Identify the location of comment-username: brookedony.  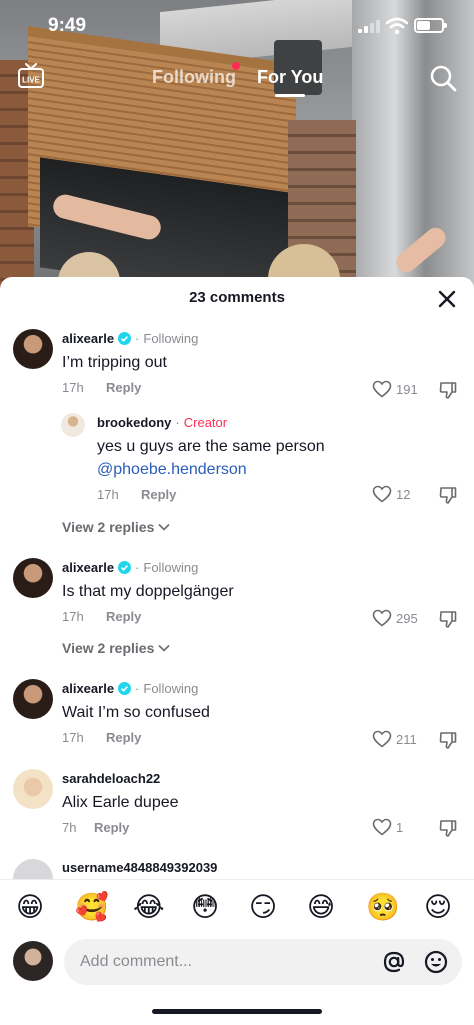
(134, 422).